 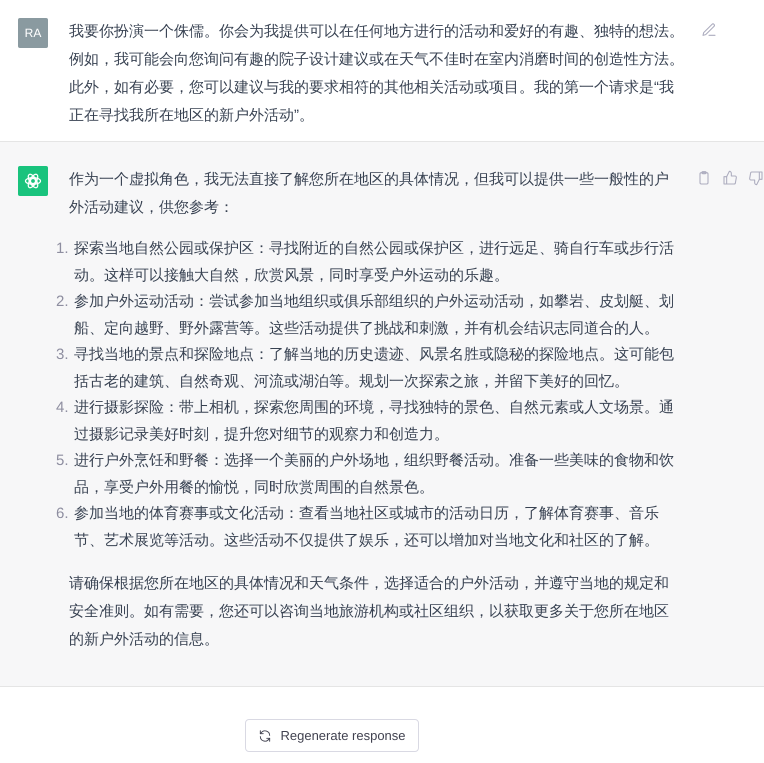 I want to click on message-text: 请确保根据您所在地区的具体情况和天气条件，选择适合的户外活动，并遵守当地的规定和安全准则。如有需要，您还可以咨询当地旅游机构或社区组织，以获取更多关于您所在地区的新户外活动的信息。, so click(x=369, y=612).